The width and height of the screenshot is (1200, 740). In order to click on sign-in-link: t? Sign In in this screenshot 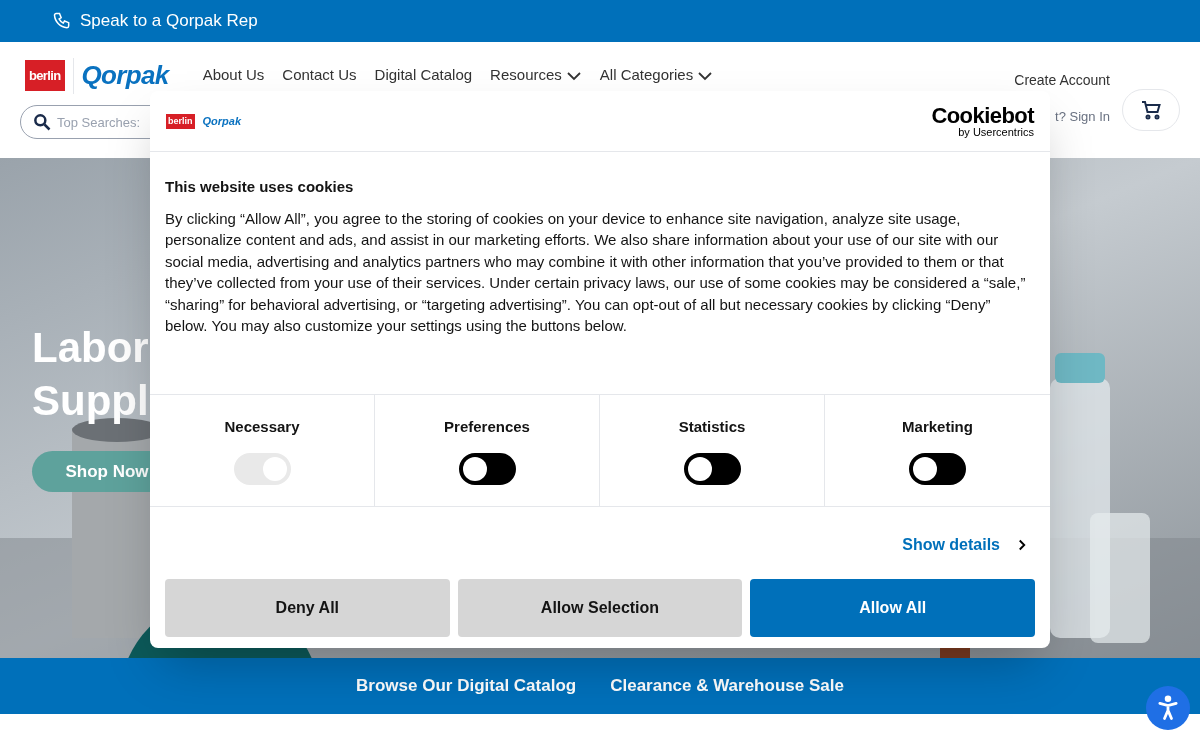, I will do `click(1082, 116)`.